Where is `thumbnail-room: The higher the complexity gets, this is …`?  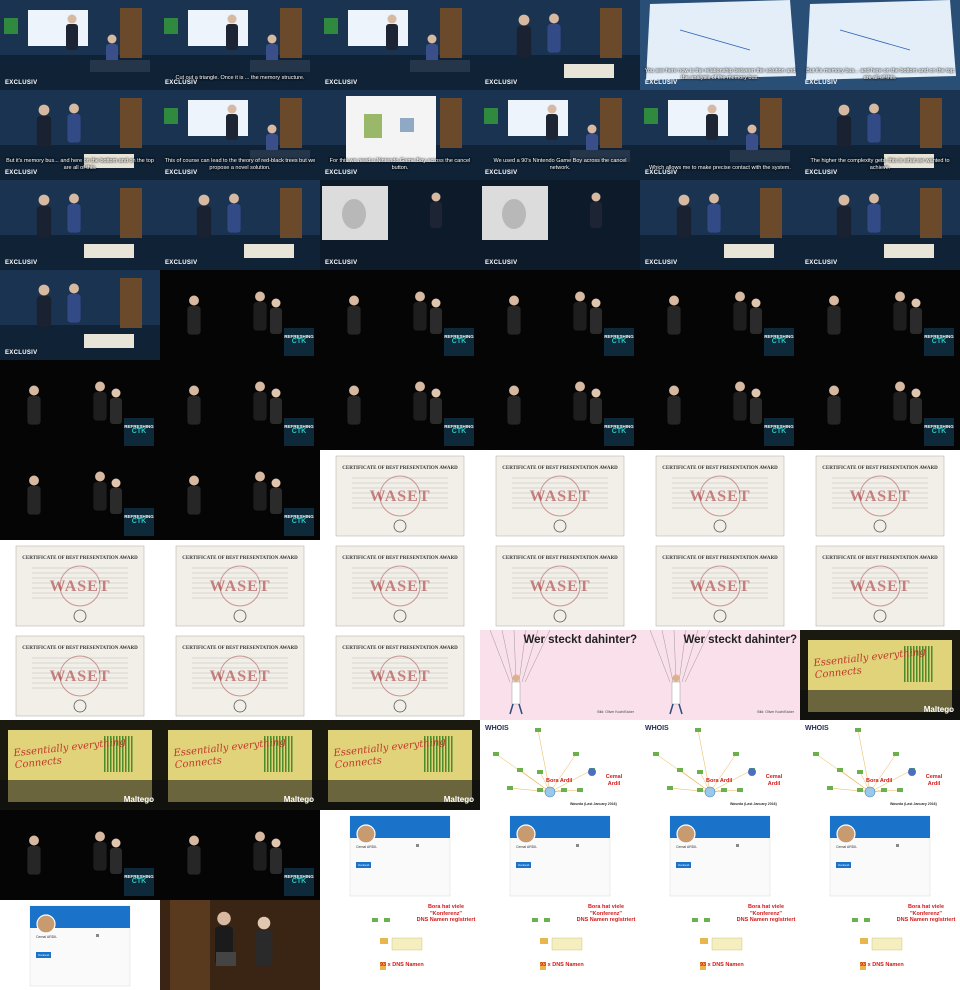 thumbnail-room: The higher the complexity gets, this is … is located at coordinates (880, 135).